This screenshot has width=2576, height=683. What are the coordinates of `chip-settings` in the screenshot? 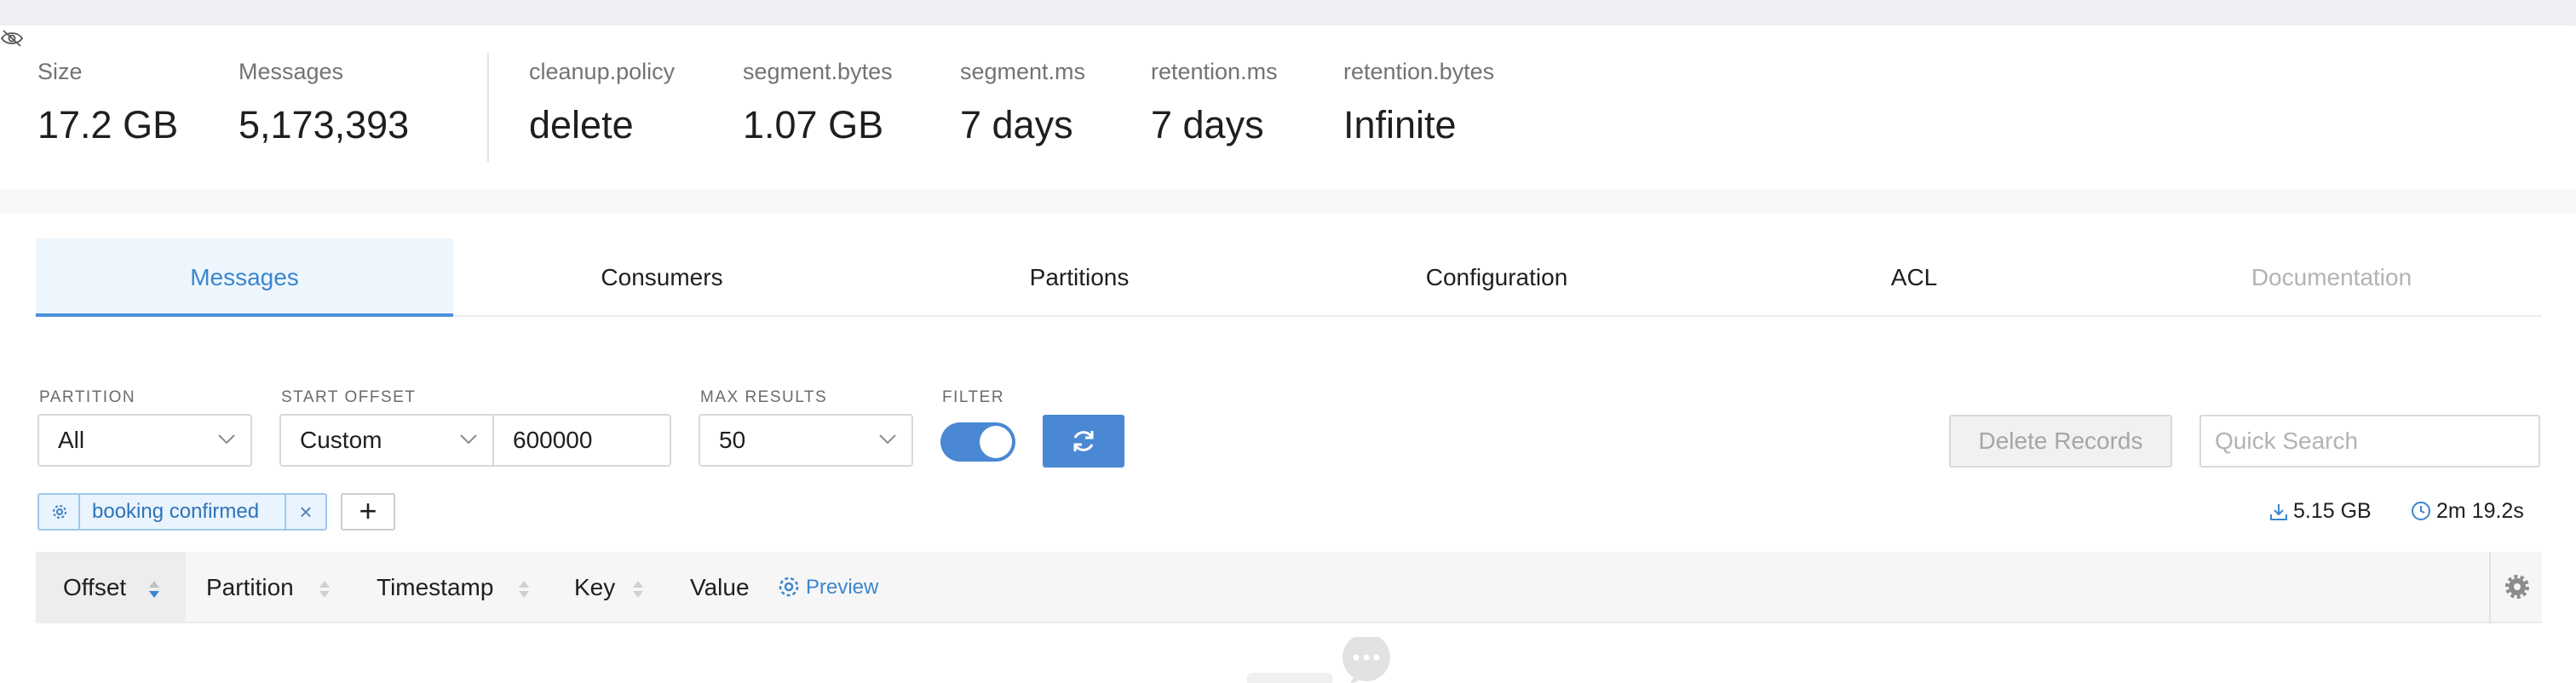 It's located at (60, 512).